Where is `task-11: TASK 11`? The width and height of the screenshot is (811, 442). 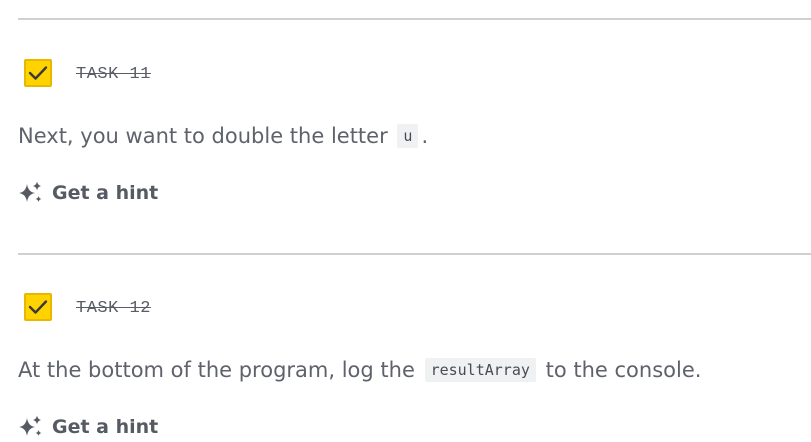 task-11: TASK 11 is located at coordinates (414, 74).